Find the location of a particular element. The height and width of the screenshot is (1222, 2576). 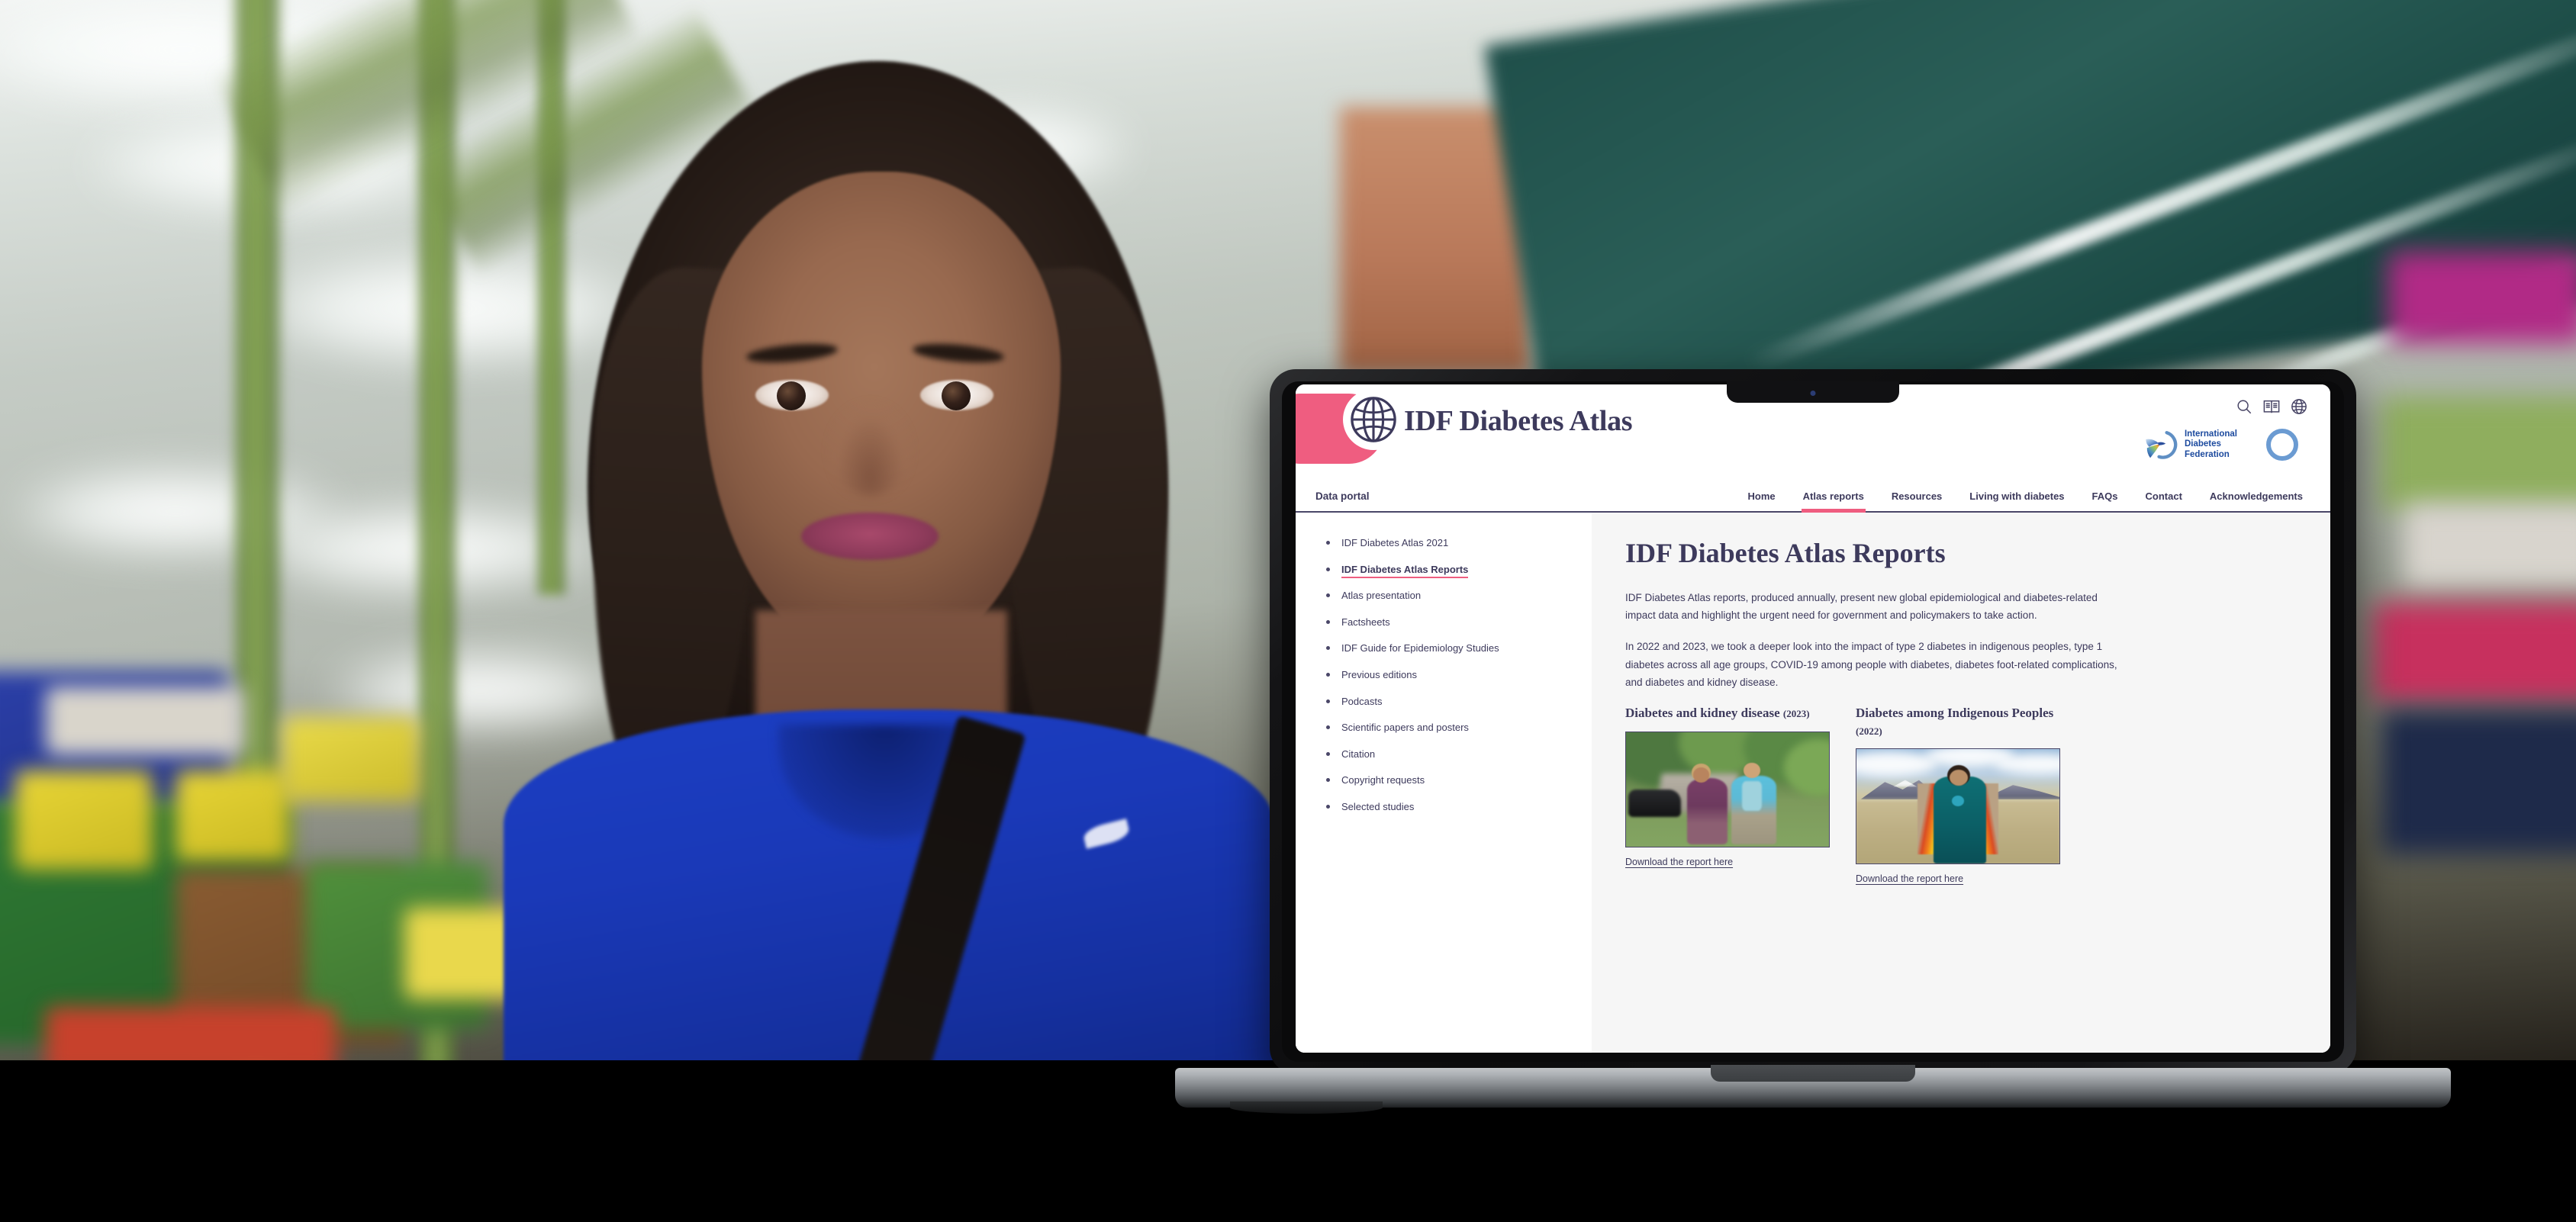

nav-item-home: Home is located at coordinates (1761, 500).